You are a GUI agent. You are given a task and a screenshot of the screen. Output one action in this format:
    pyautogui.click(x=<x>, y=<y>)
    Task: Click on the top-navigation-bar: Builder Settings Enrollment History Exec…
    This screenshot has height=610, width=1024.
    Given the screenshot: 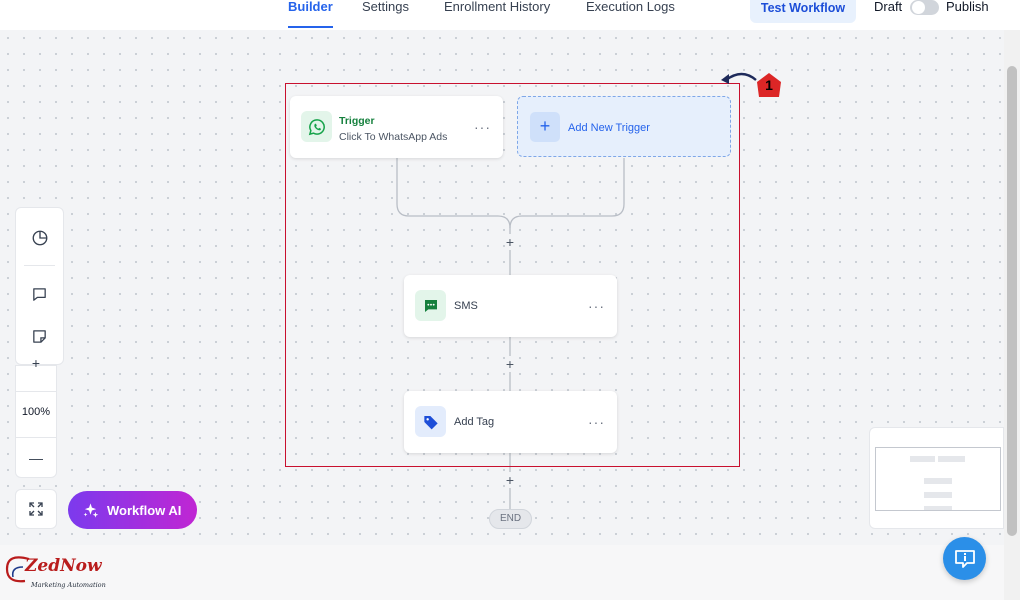 What is the action you would take?
    pyautogui.click(x=512, y=15)
    